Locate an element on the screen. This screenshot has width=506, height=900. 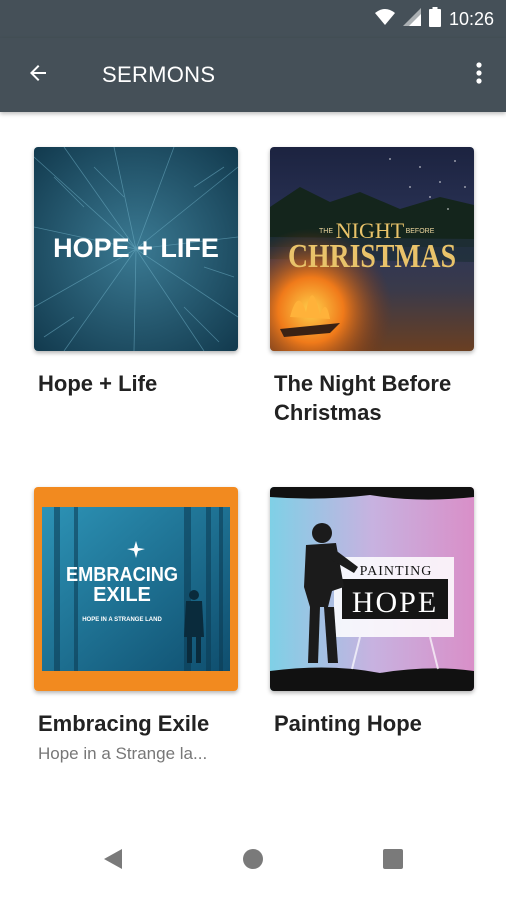
artwork-title-text: HOPE + LIFE is located at coordinates (136, 248).